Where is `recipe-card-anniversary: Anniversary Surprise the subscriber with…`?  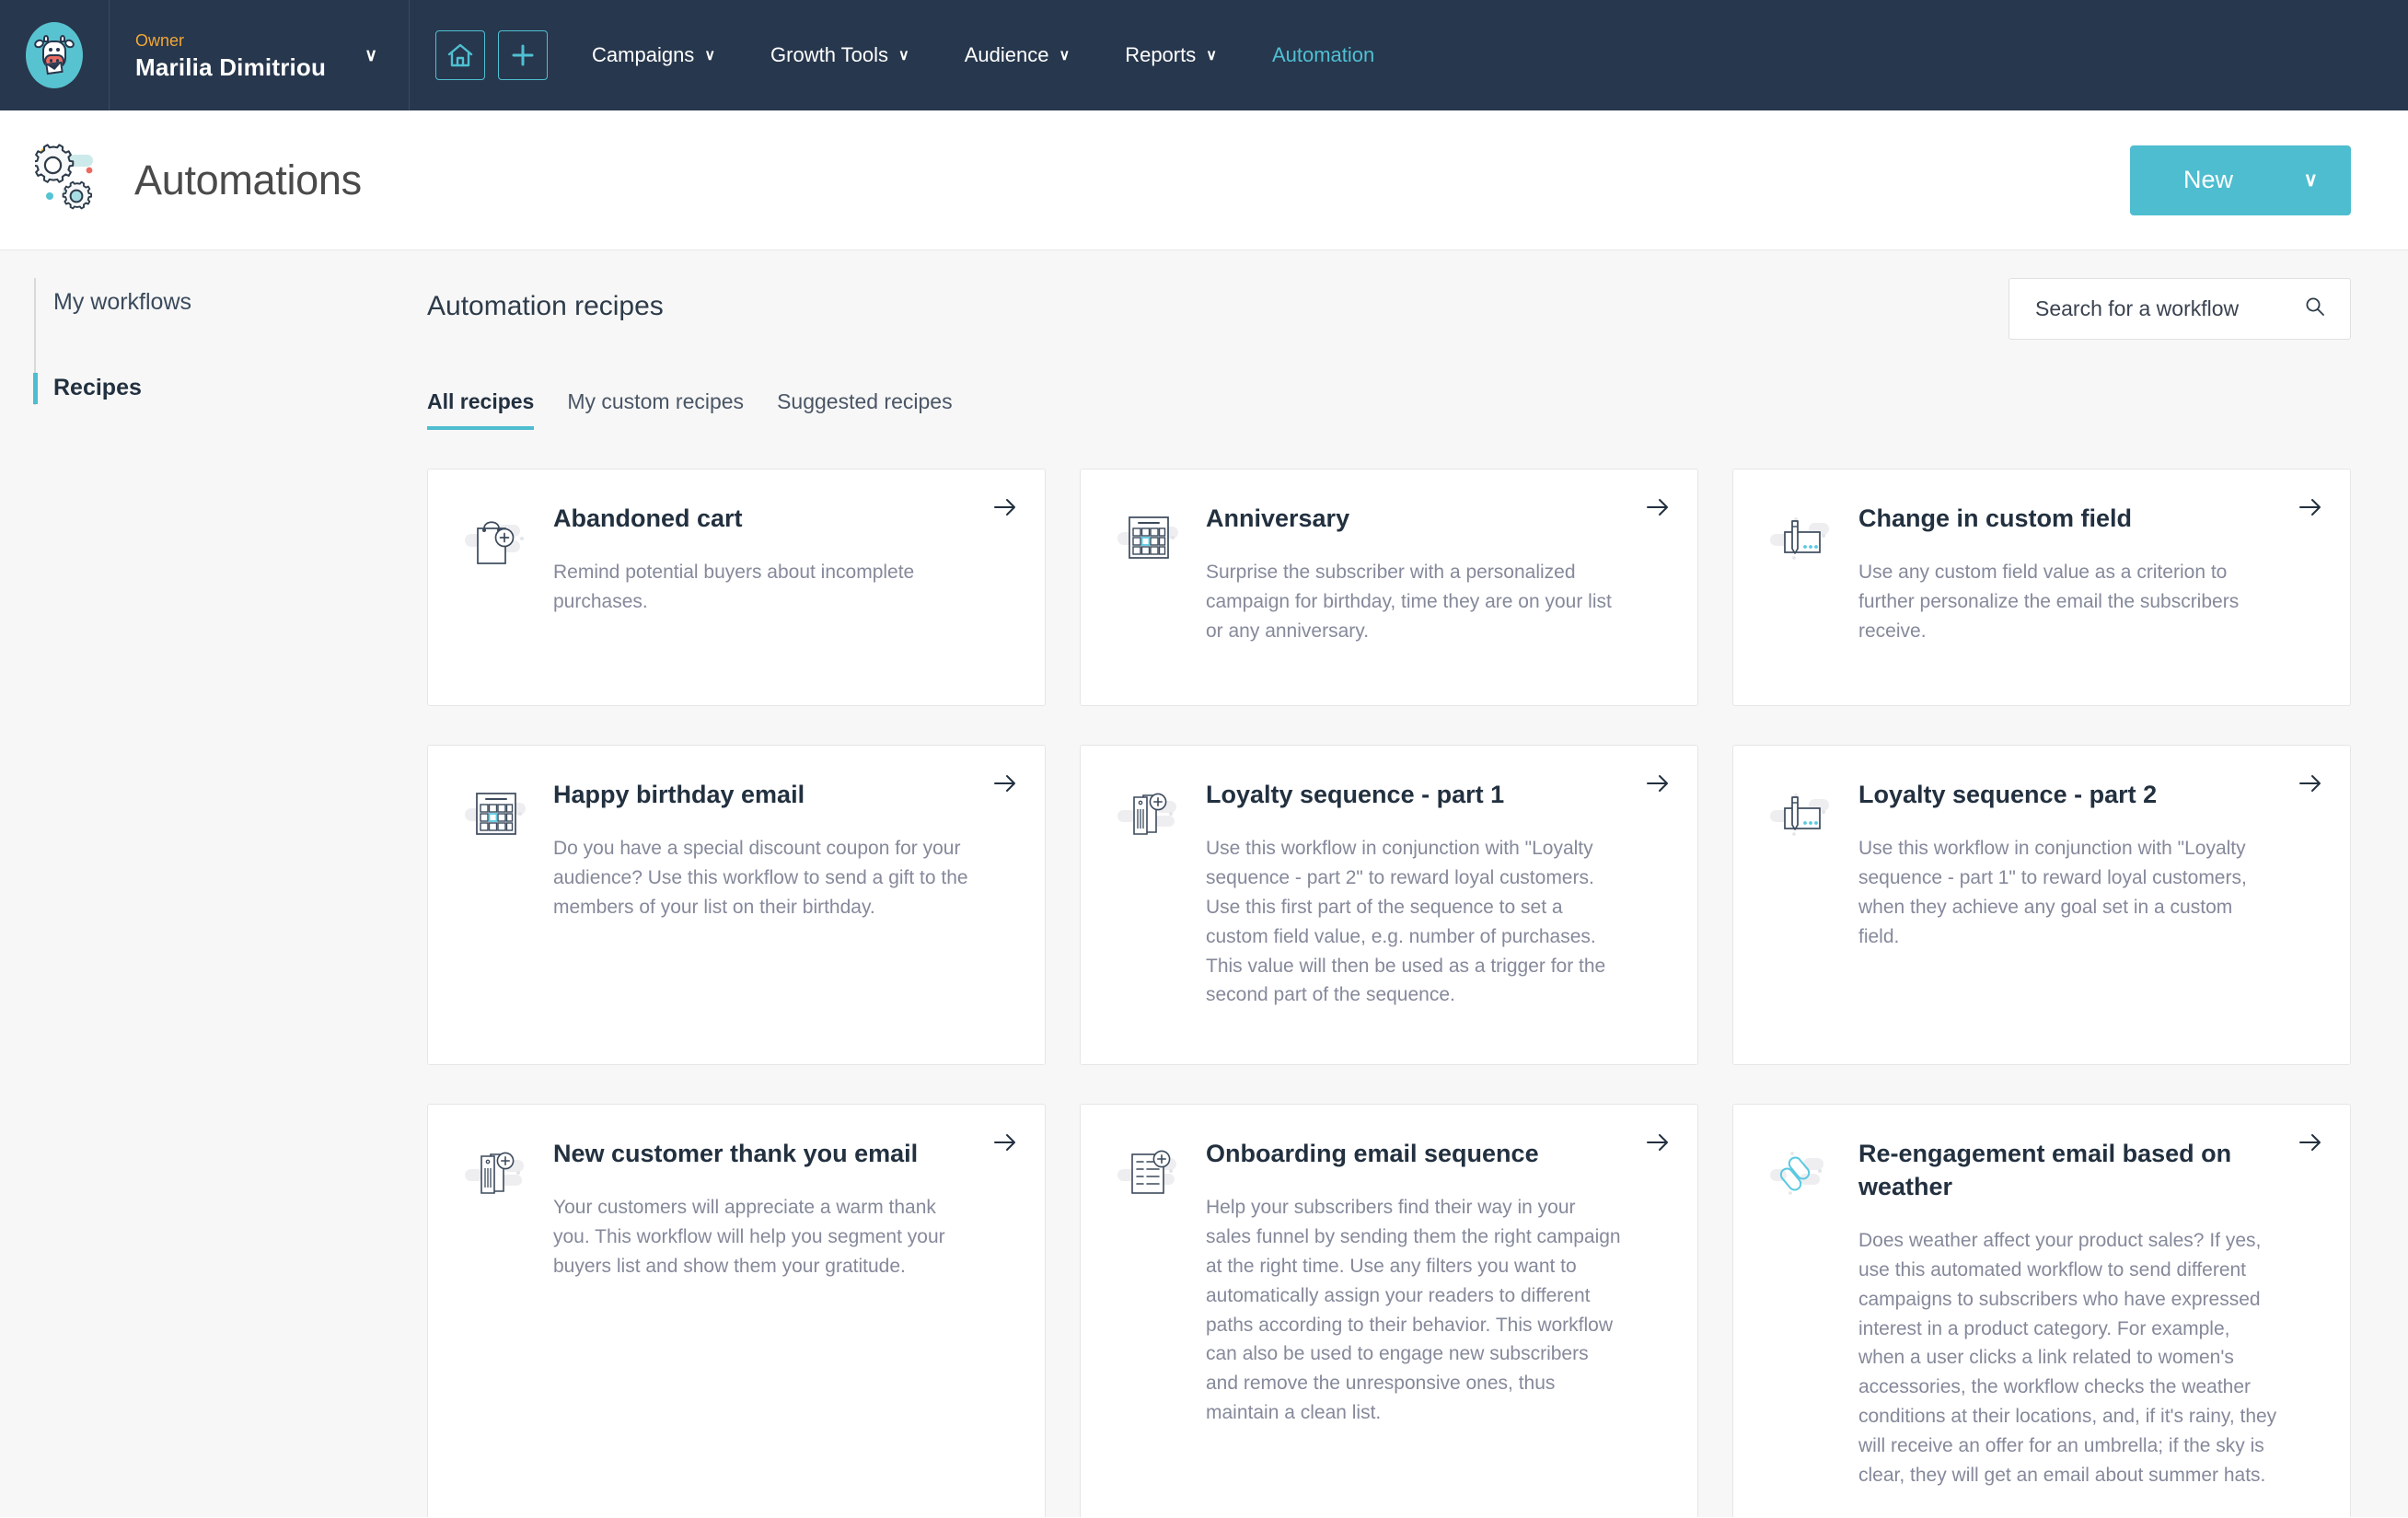 recipe-card-anniversary: Anniversary Surprise the subscriber with… is located at coordinates (1389, 587).